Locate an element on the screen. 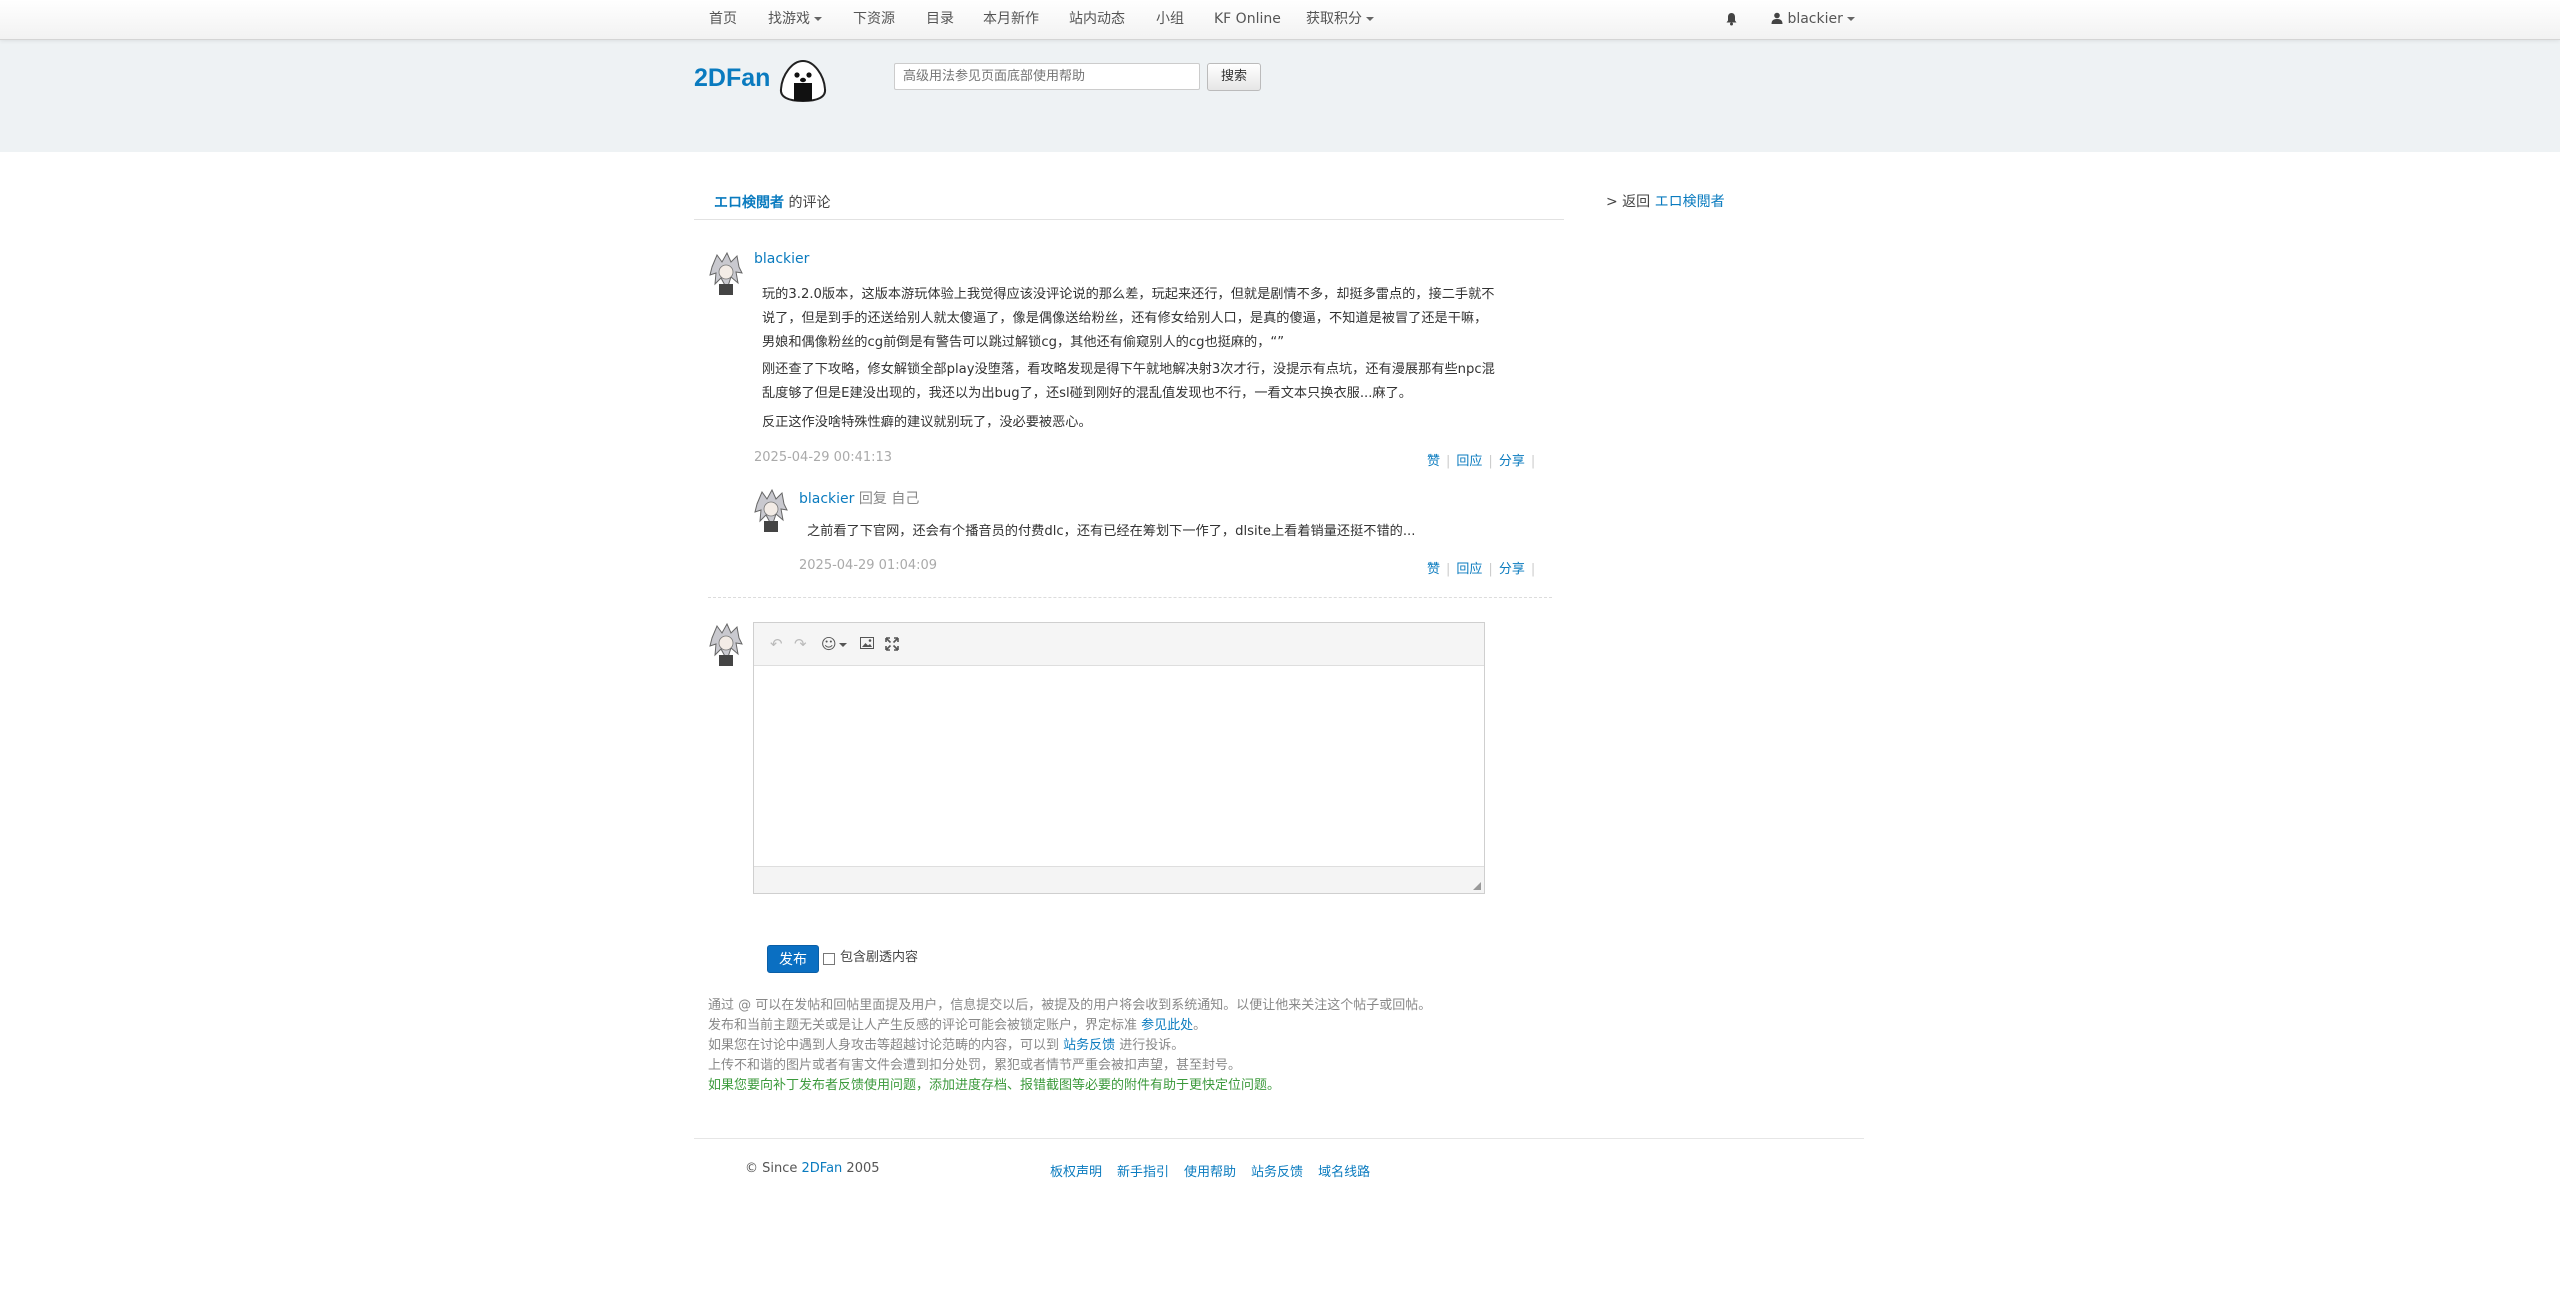 The height and width of the screenshot is (1304, 2560). reply-actions: 赞 | 回应 | 分享 | is located at coordinates (1484, 567).